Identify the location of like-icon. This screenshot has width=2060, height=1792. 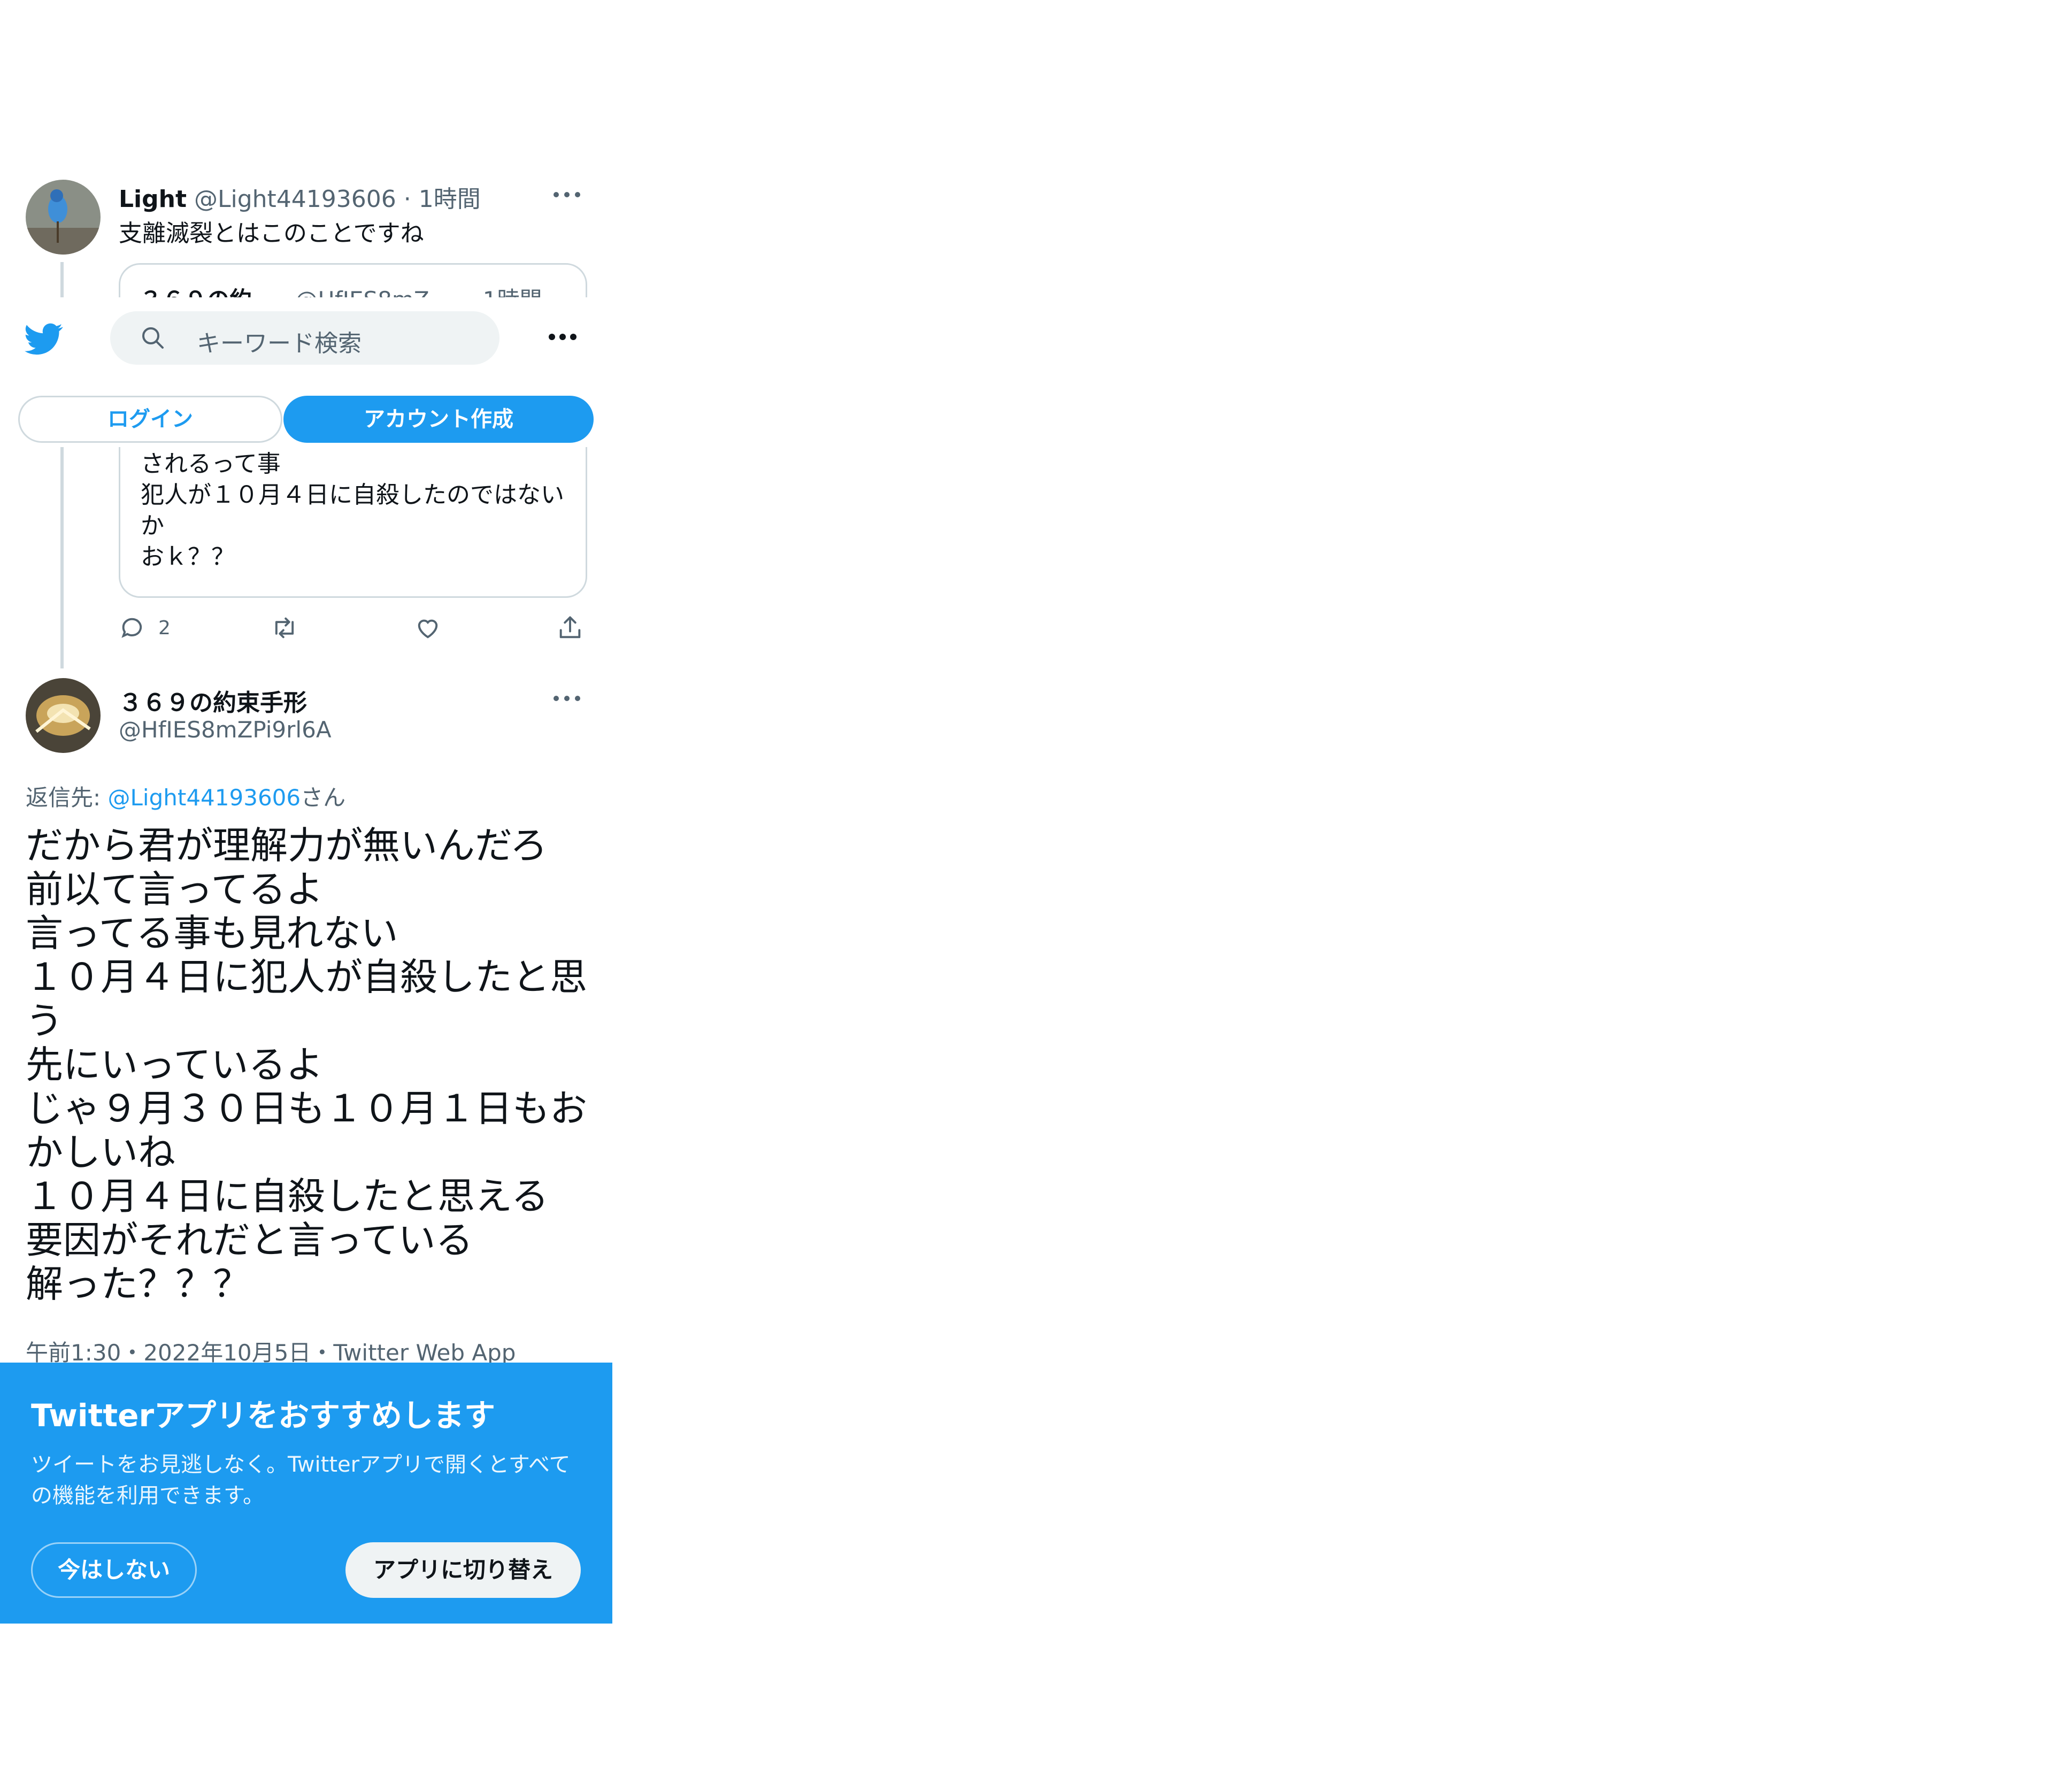
(428, 629).